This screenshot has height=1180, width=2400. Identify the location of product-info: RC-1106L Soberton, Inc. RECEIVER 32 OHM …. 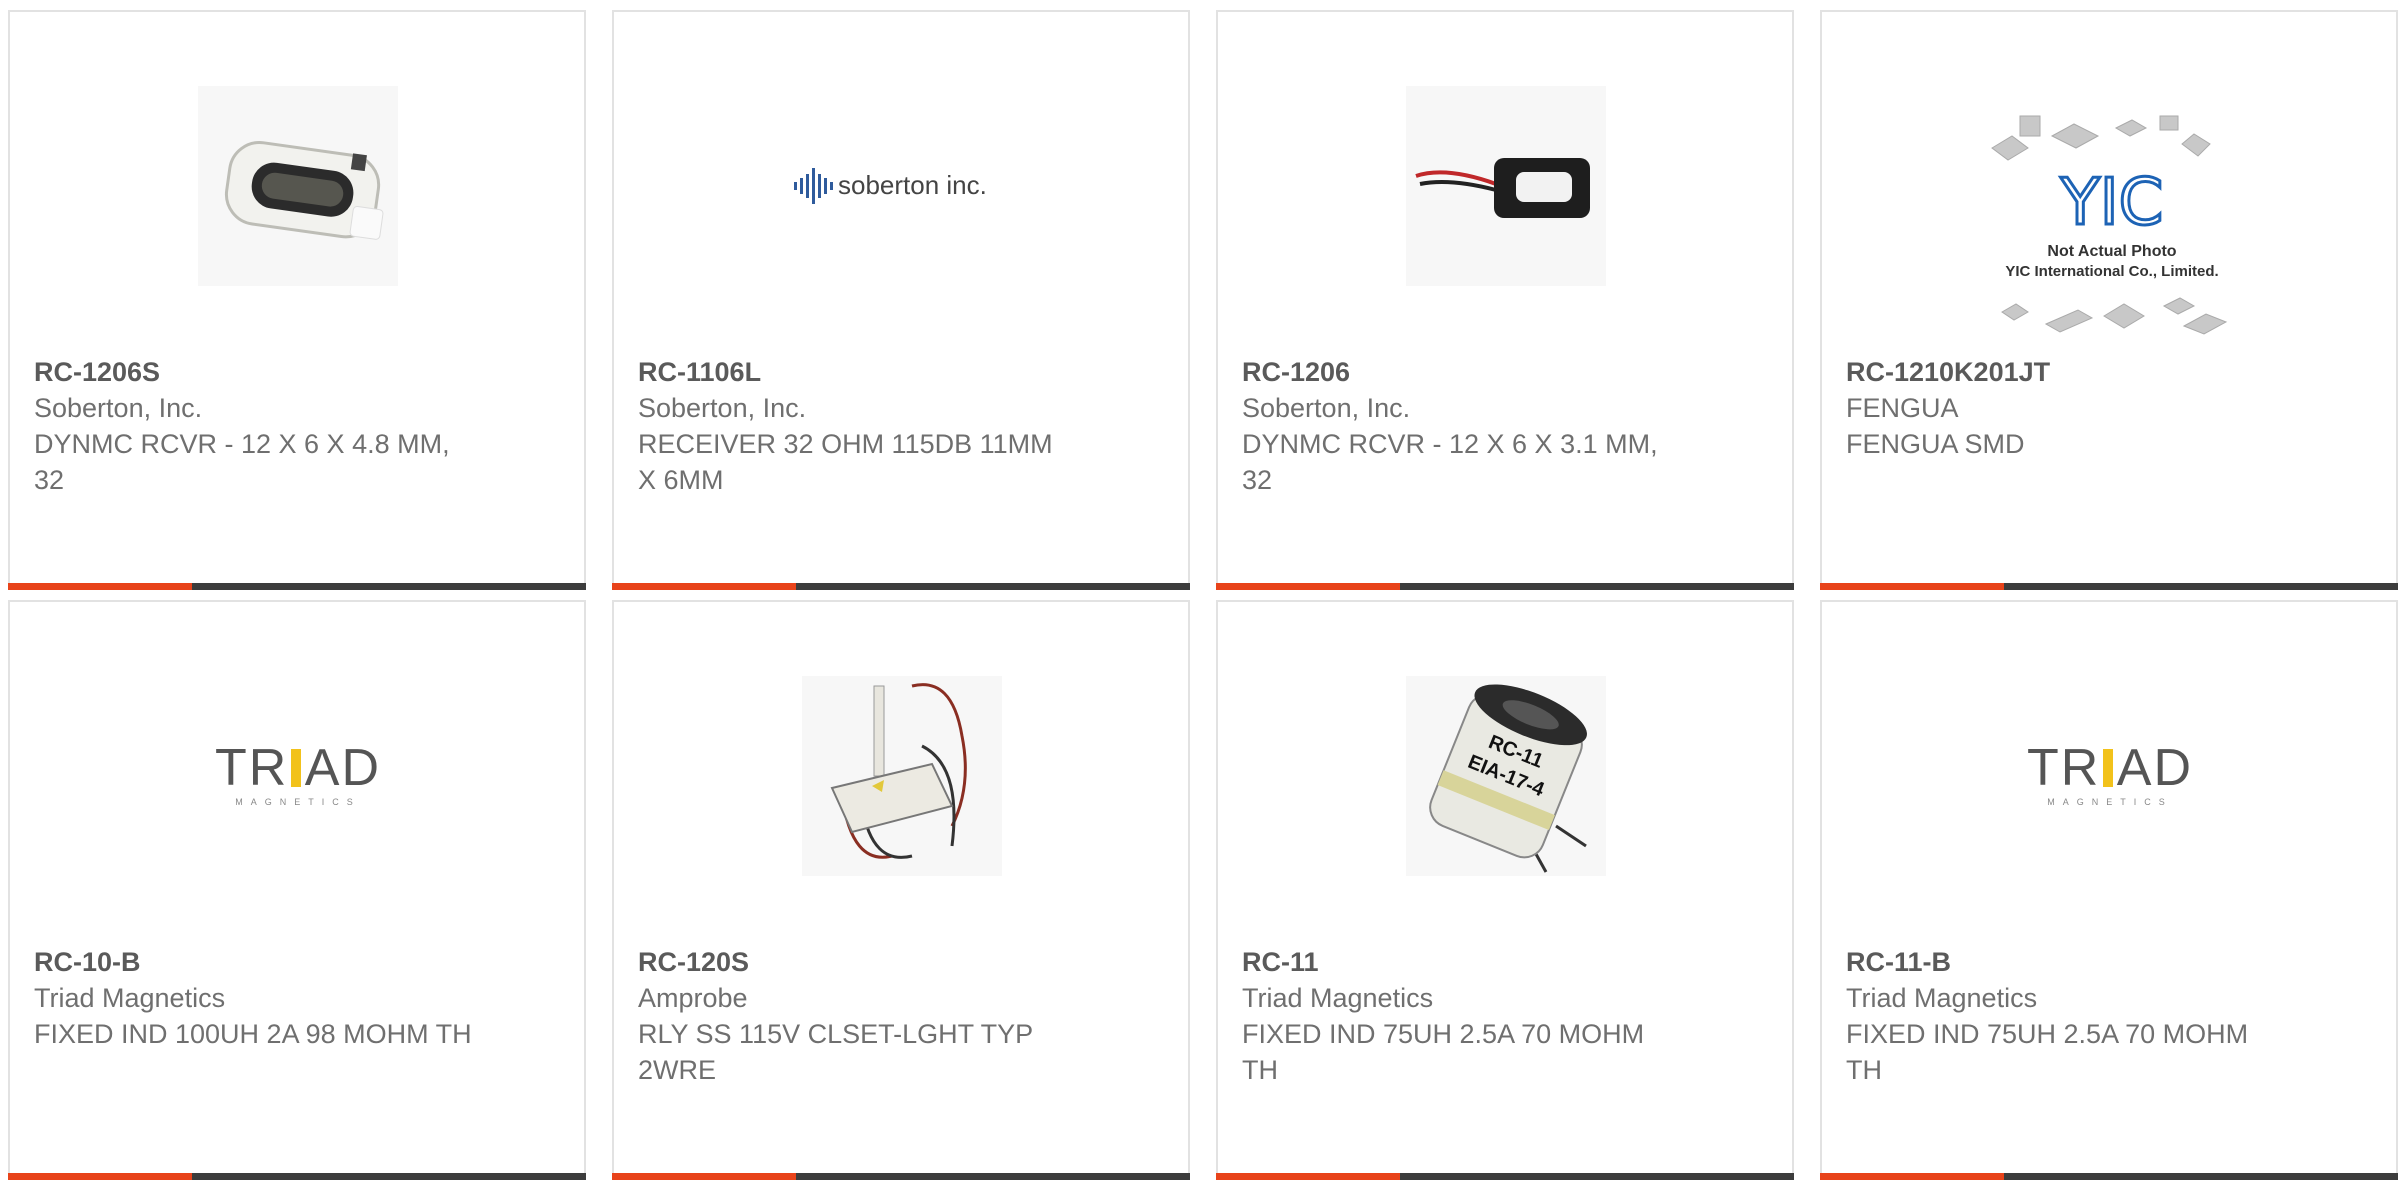
(893, 426).